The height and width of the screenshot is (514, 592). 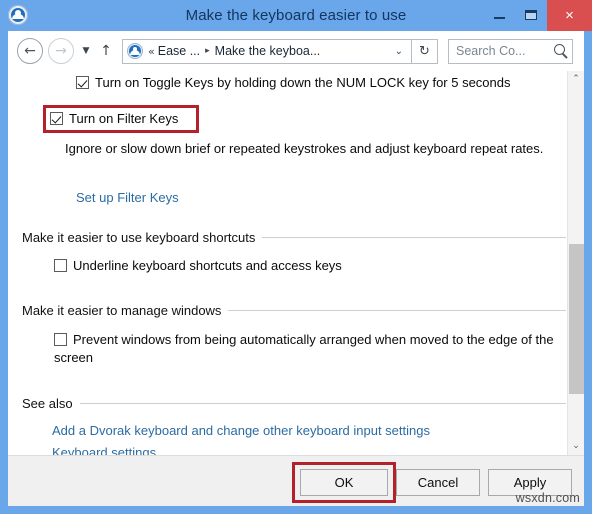 I want to click on breadcrumb-overflow-icon: «, so click(x=151, y=51).